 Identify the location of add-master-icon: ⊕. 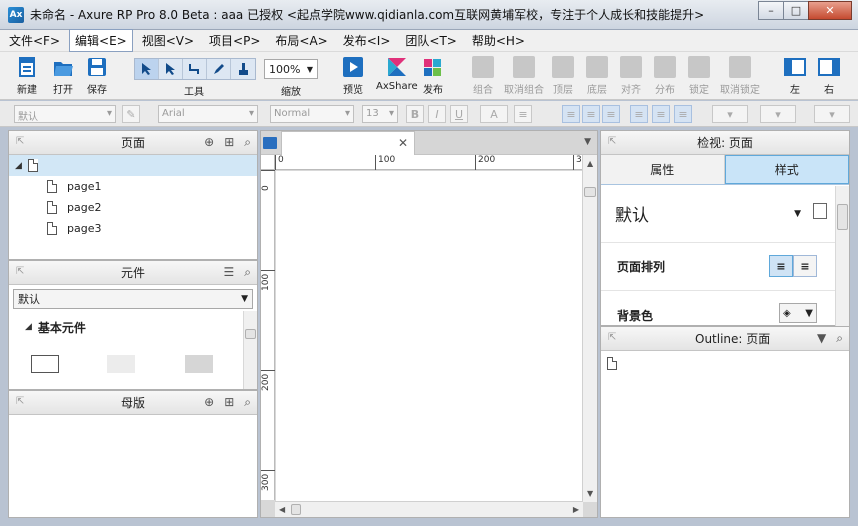
(209, 402).